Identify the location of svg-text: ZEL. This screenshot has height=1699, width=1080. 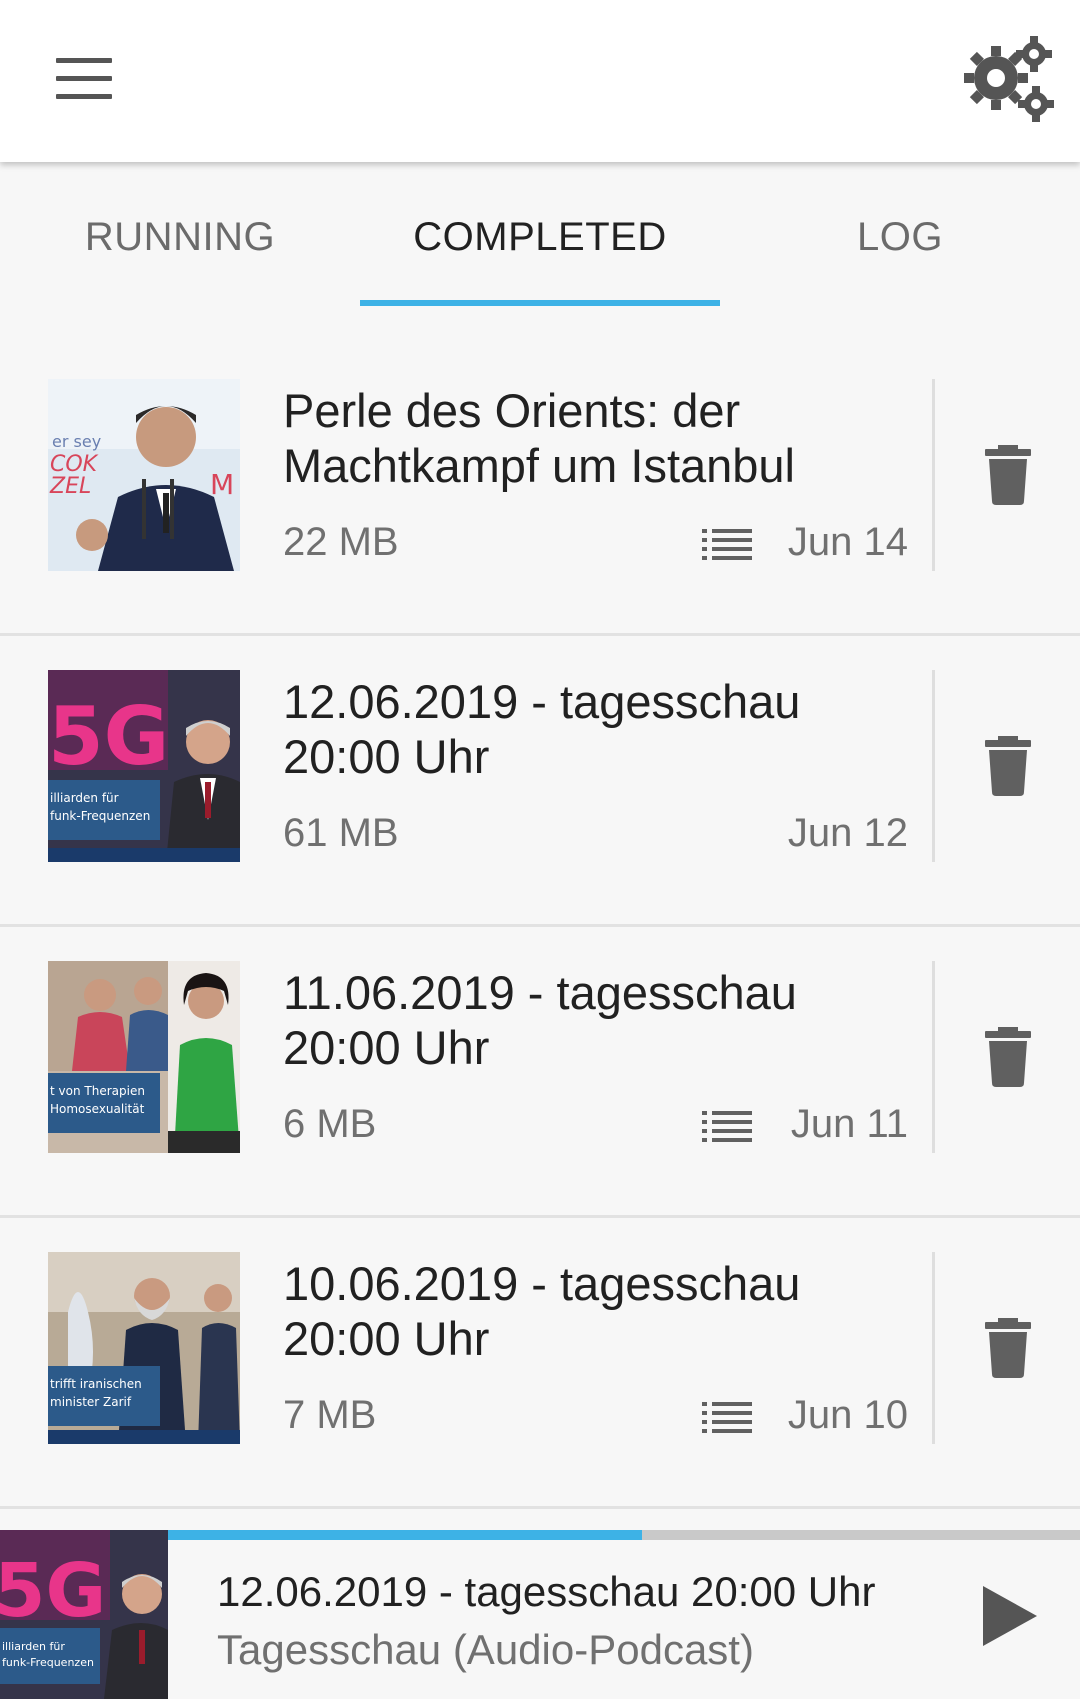
(70, 486).